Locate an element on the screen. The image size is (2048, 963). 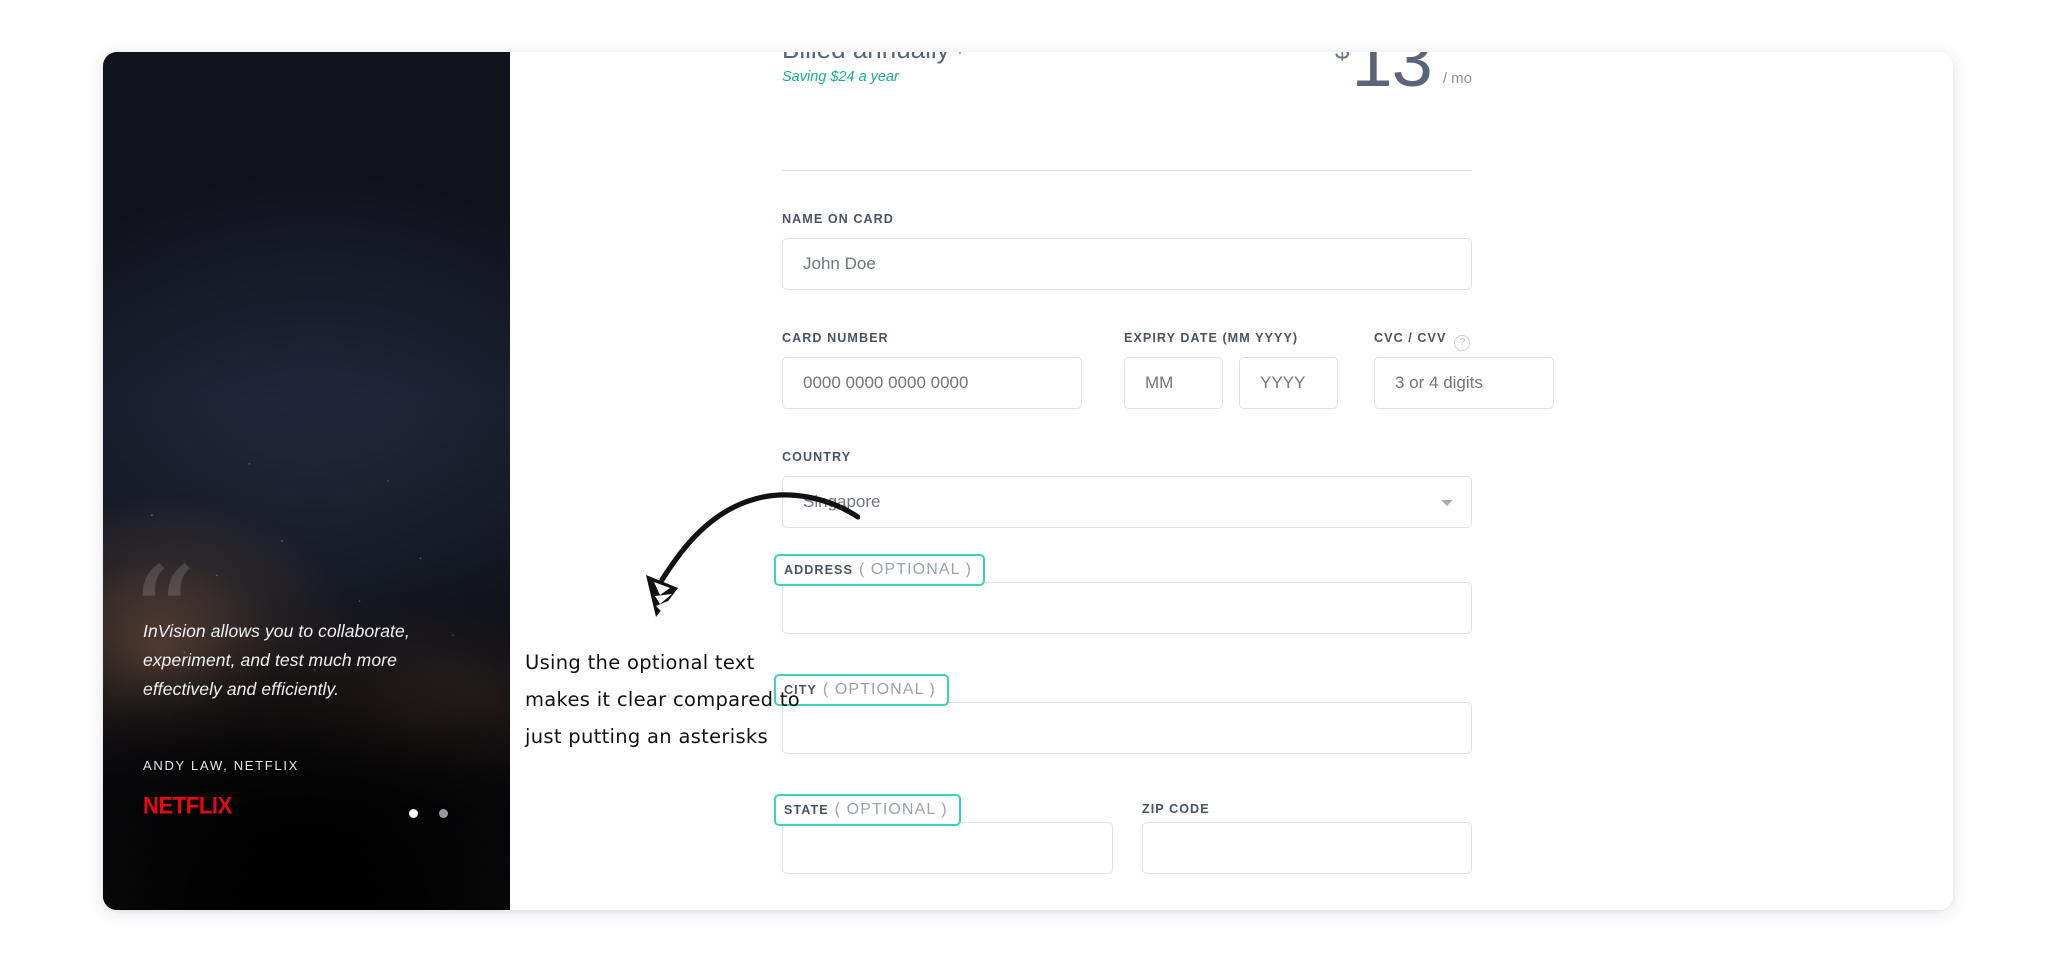
saving-note: Saving $24 a year is located at coordinates (840, 77).